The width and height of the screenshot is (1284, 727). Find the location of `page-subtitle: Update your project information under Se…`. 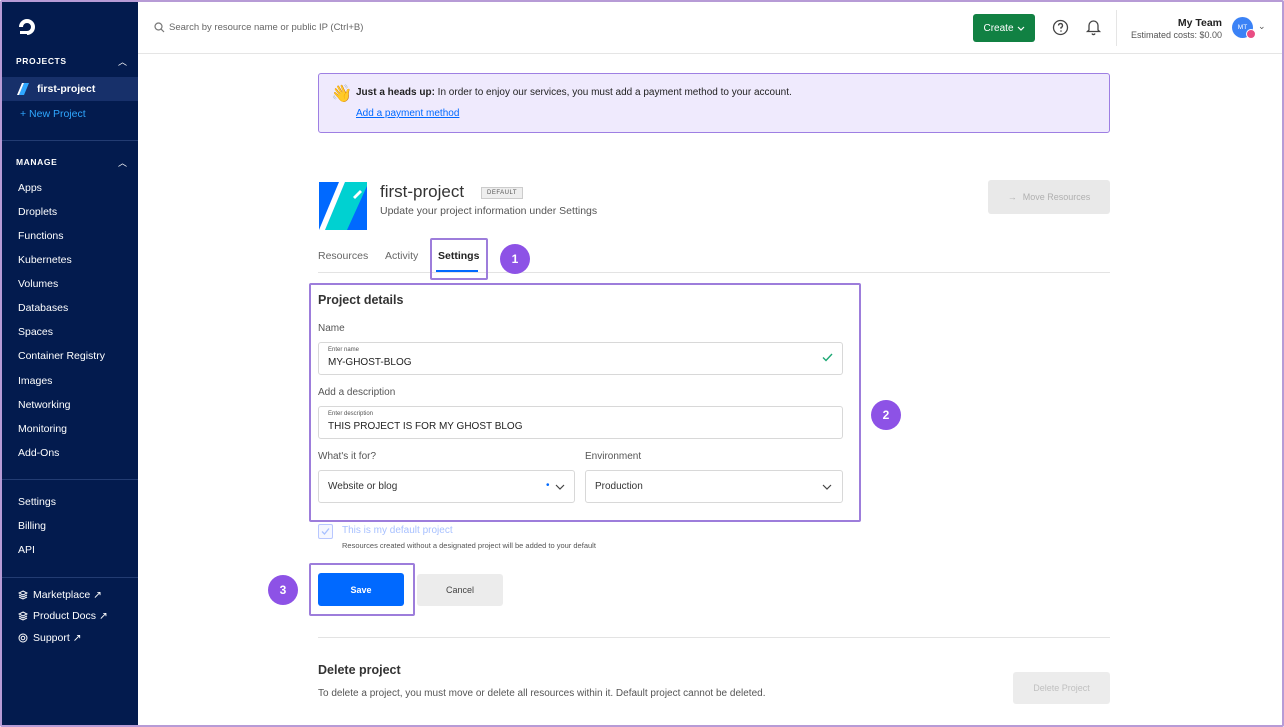

page-subtitle: Update your project information under Se… is located at coordinates (489, 211).